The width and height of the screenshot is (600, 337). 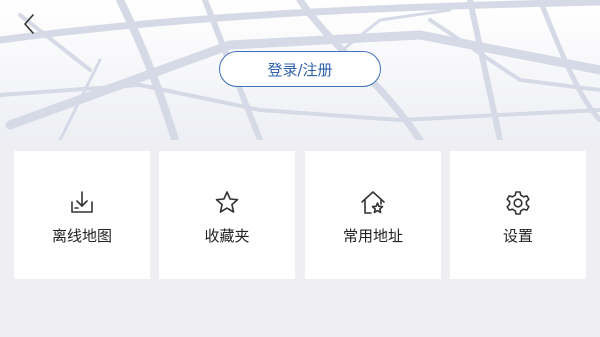 What do you see at coordinates (82, 215) in the screenshot?
I see `card-offline-maps: 离线地图` at bounding box center [82, 215].